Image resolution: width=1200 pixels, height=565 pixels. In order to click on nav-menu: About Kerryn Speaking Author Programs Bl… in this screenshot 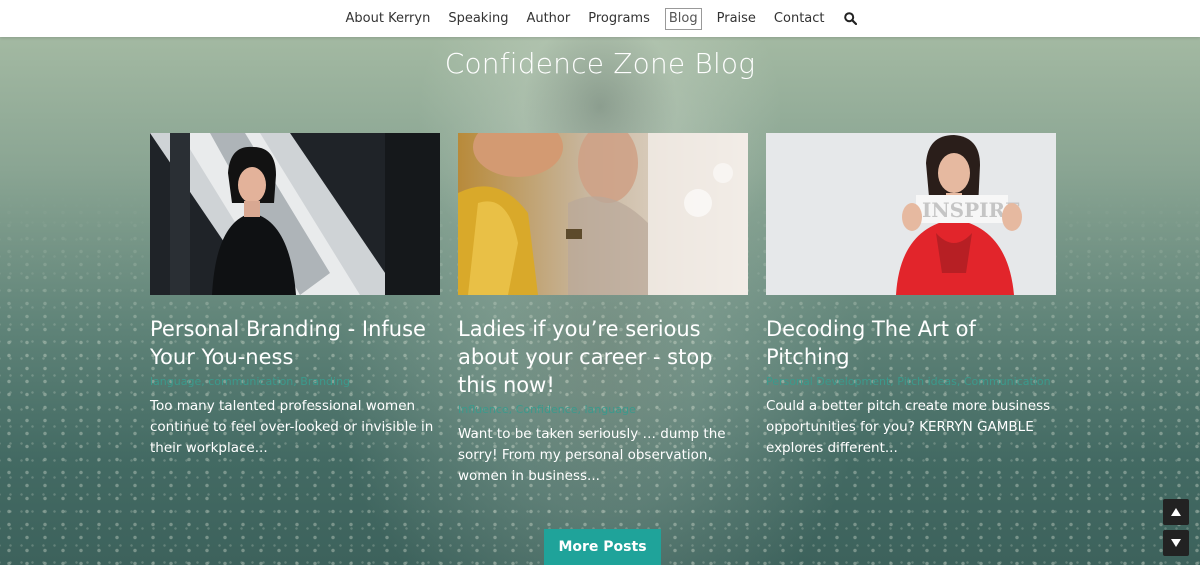, I will do `click(600, 18)`.